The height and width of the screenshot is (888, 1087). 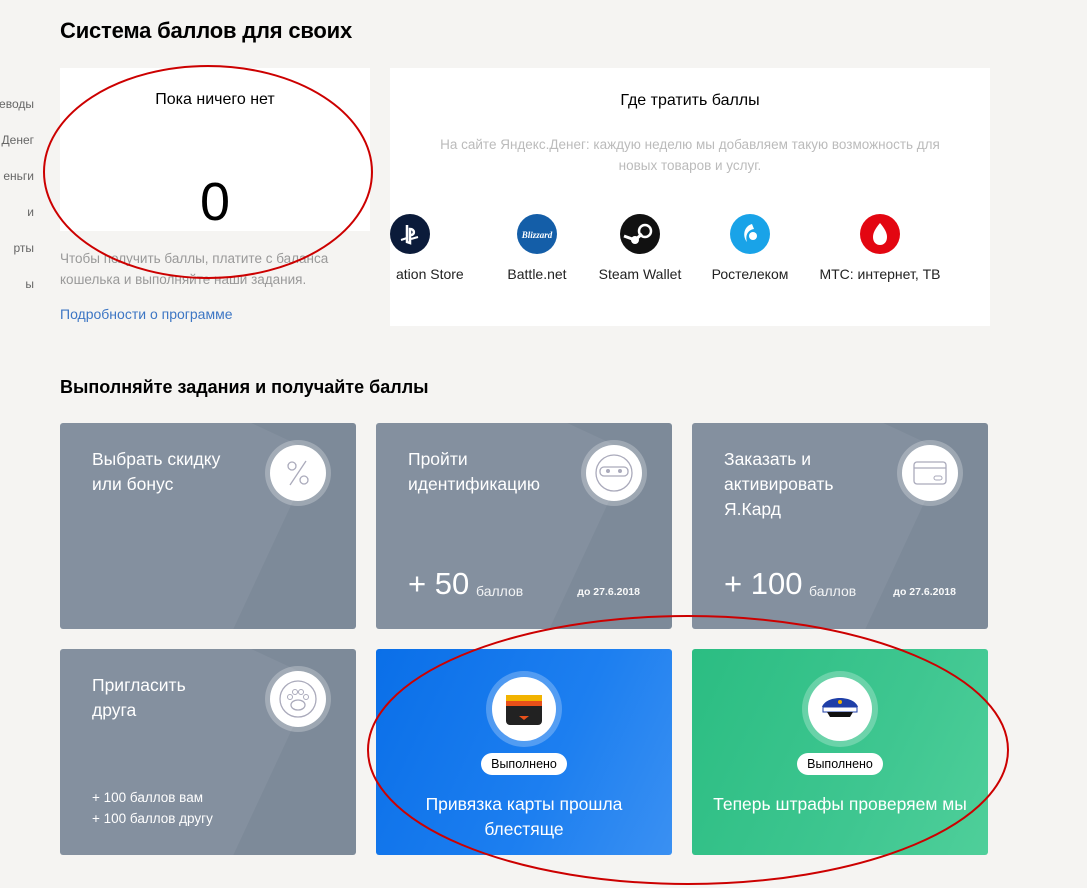 I want to click on police-cap-icon, so click(x=840, y=709).